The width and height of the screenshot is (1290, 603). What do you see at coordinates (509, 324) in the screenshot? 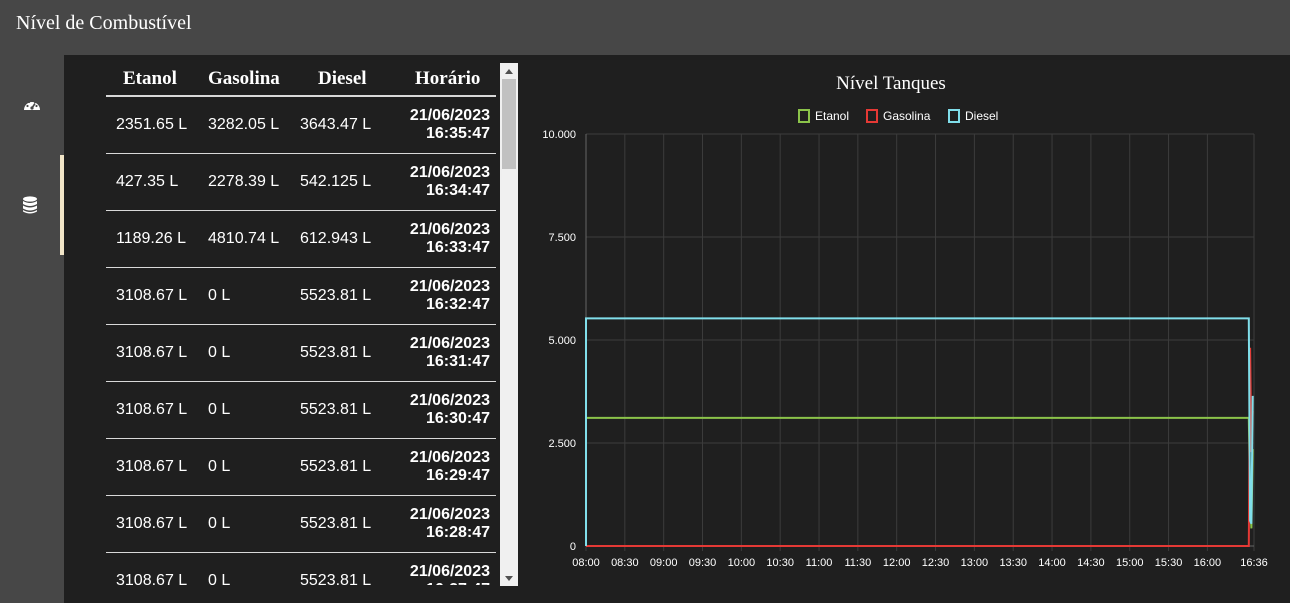
I see `table-scrollbar` at bounding box center [509, 324].